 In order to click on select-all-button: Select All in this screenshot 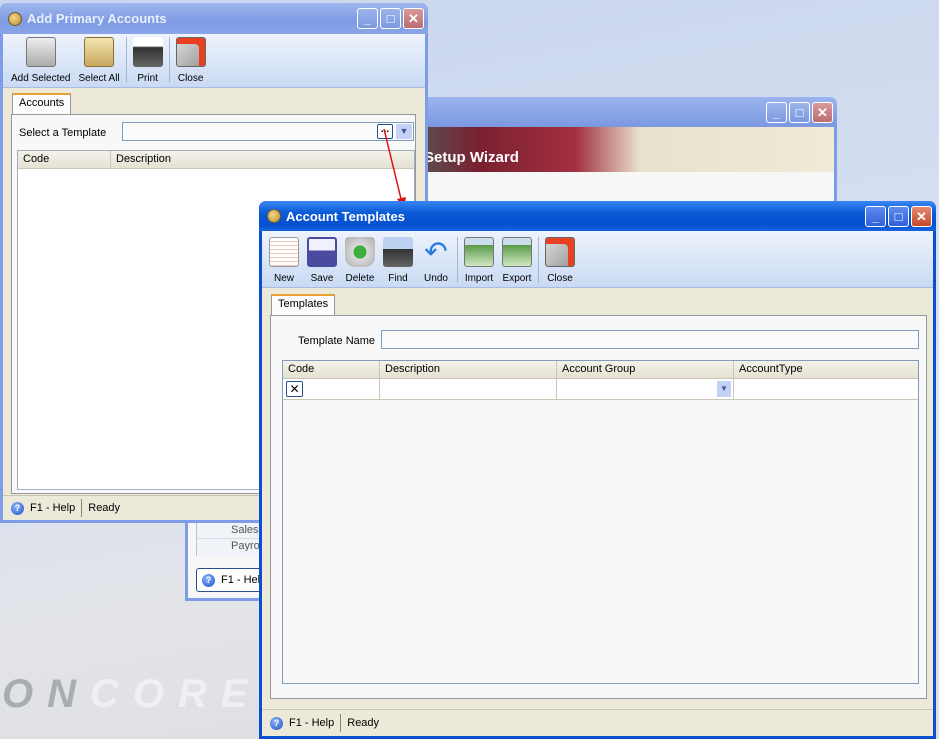, I will do `click(99, 60)`.